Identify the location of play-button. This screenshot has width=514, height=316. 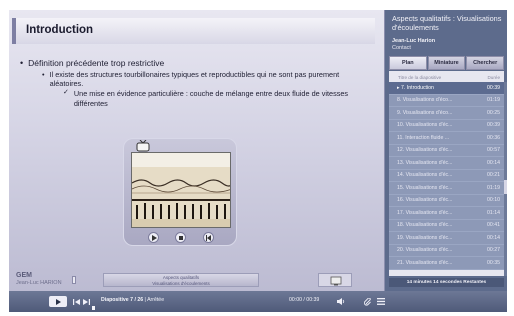
(58, 301).